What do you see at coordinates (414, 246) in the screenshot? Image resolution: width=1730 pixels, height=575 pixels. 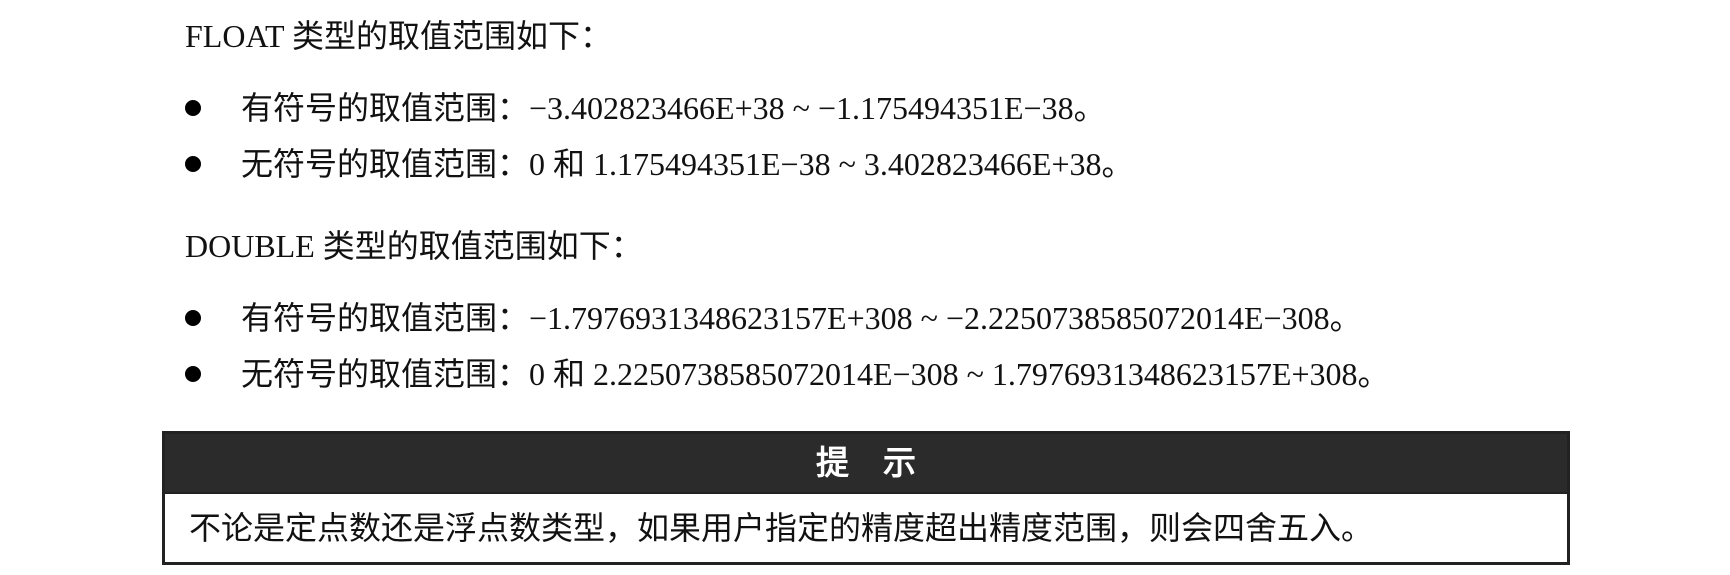 I see `double-intro: DOUBLE 类型的取值范围如下：` at bounding box center [414, 246].